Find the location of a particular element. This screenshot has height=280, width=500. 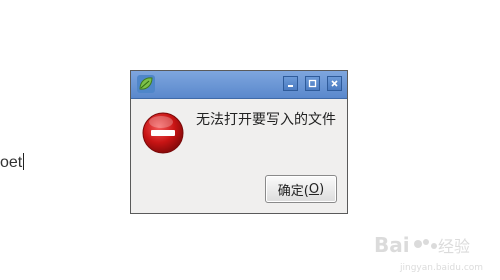

minimize-icon is located at coordinates (290, 86).